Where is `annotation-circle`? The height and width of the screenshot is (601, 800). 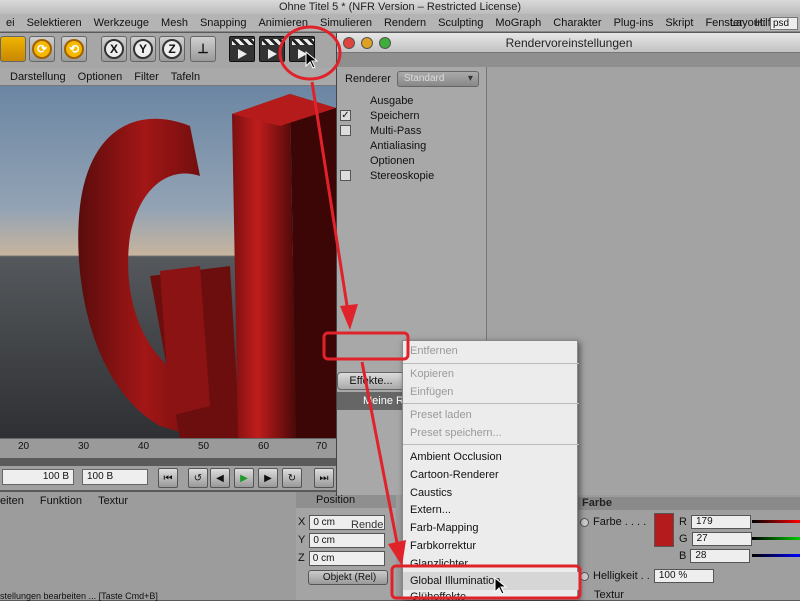
annotation-circle is located at coordinates (310, 53).